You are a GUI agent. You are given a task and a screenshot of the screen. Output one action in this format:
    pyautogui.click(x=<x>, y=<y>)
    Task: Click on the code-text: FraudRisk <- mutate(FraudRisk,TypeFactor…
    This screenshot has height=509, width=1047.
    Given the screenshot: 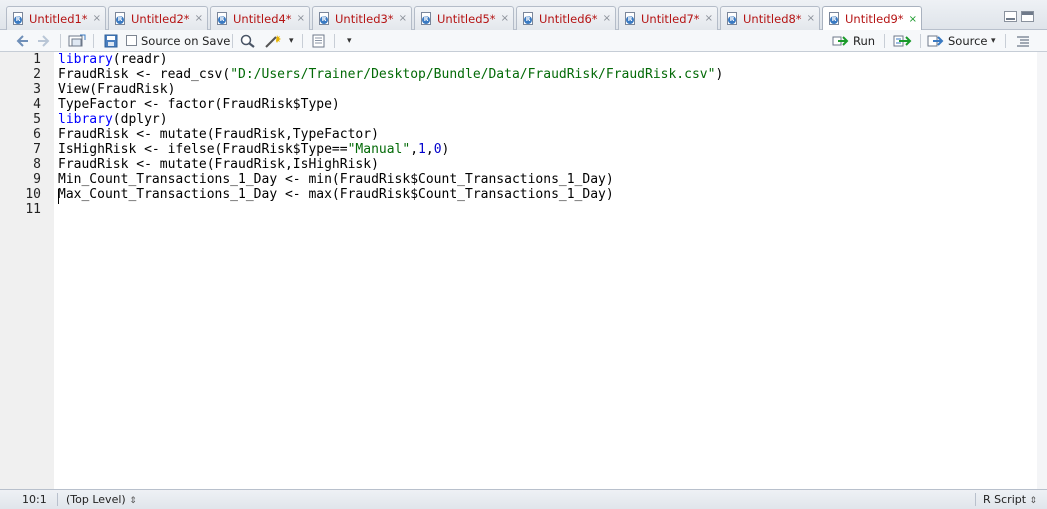 What is the action you would take?
    pyautogui.click(x=218, y=134)
    